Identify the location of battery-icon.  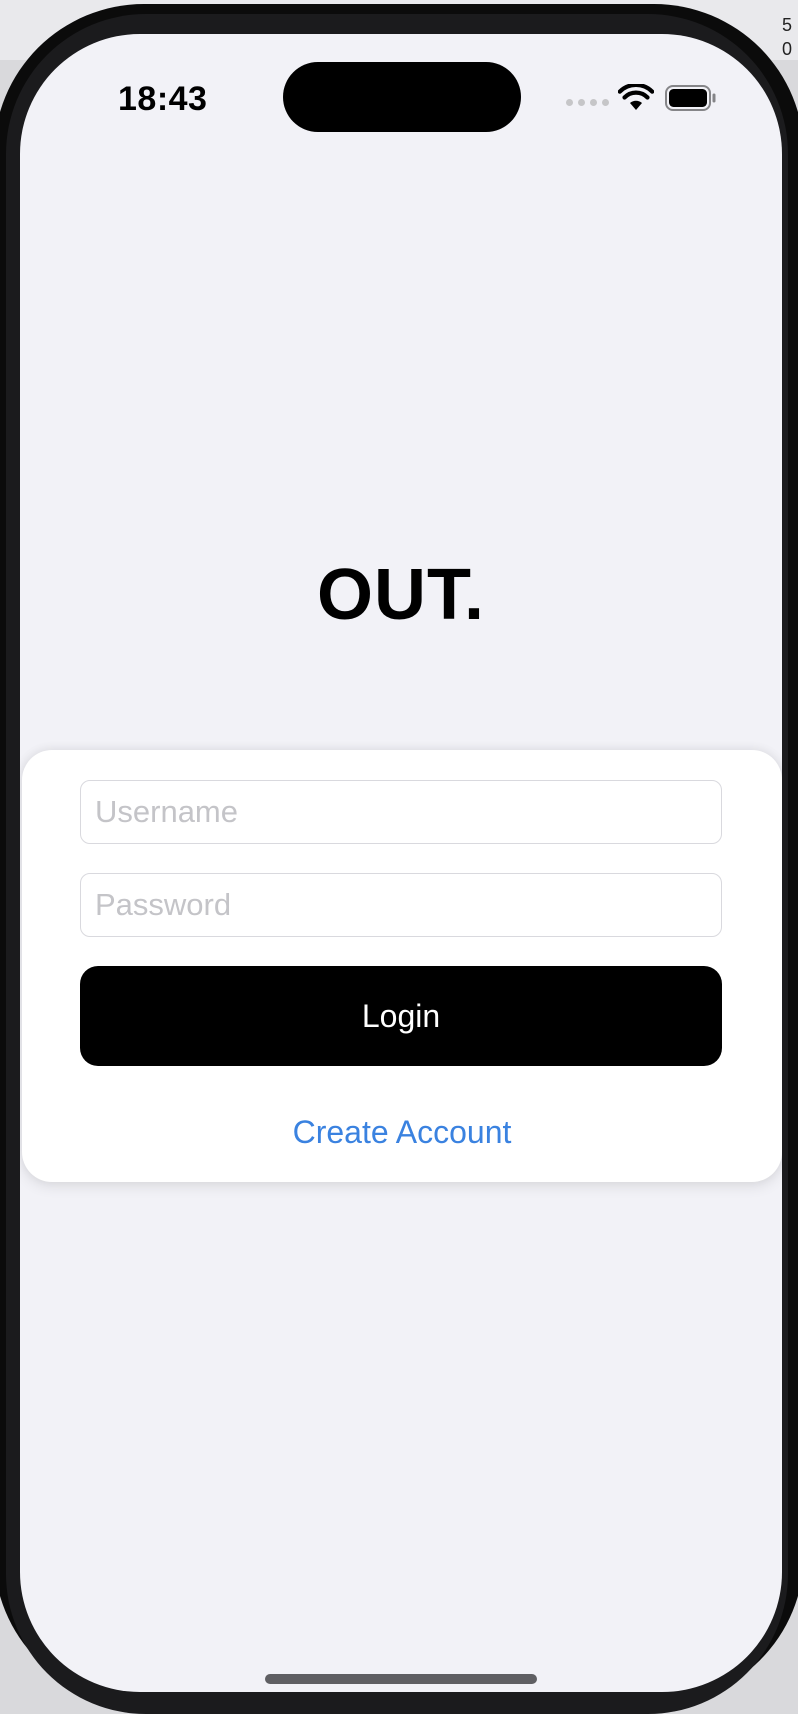
(690, 98).